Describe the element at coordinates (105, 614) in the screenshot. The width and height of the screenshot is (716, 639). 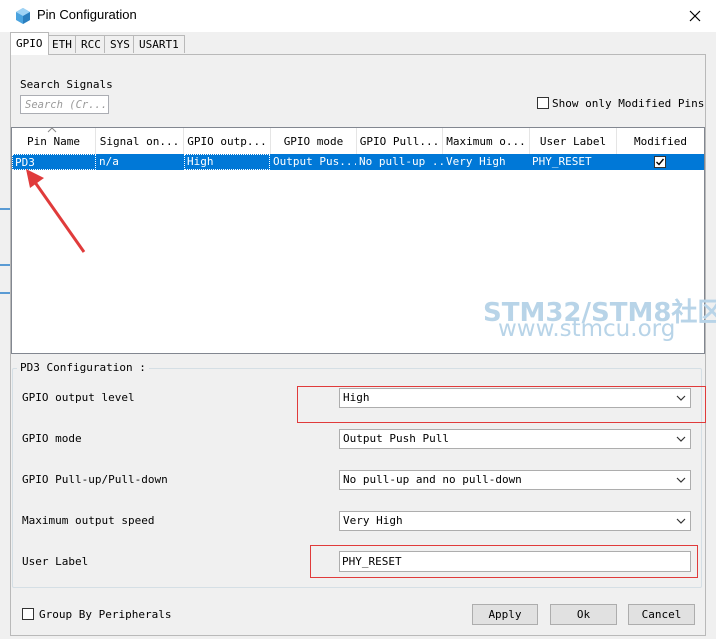
I see `group-by-peripherals-label: Group By Peripherals` at that location.